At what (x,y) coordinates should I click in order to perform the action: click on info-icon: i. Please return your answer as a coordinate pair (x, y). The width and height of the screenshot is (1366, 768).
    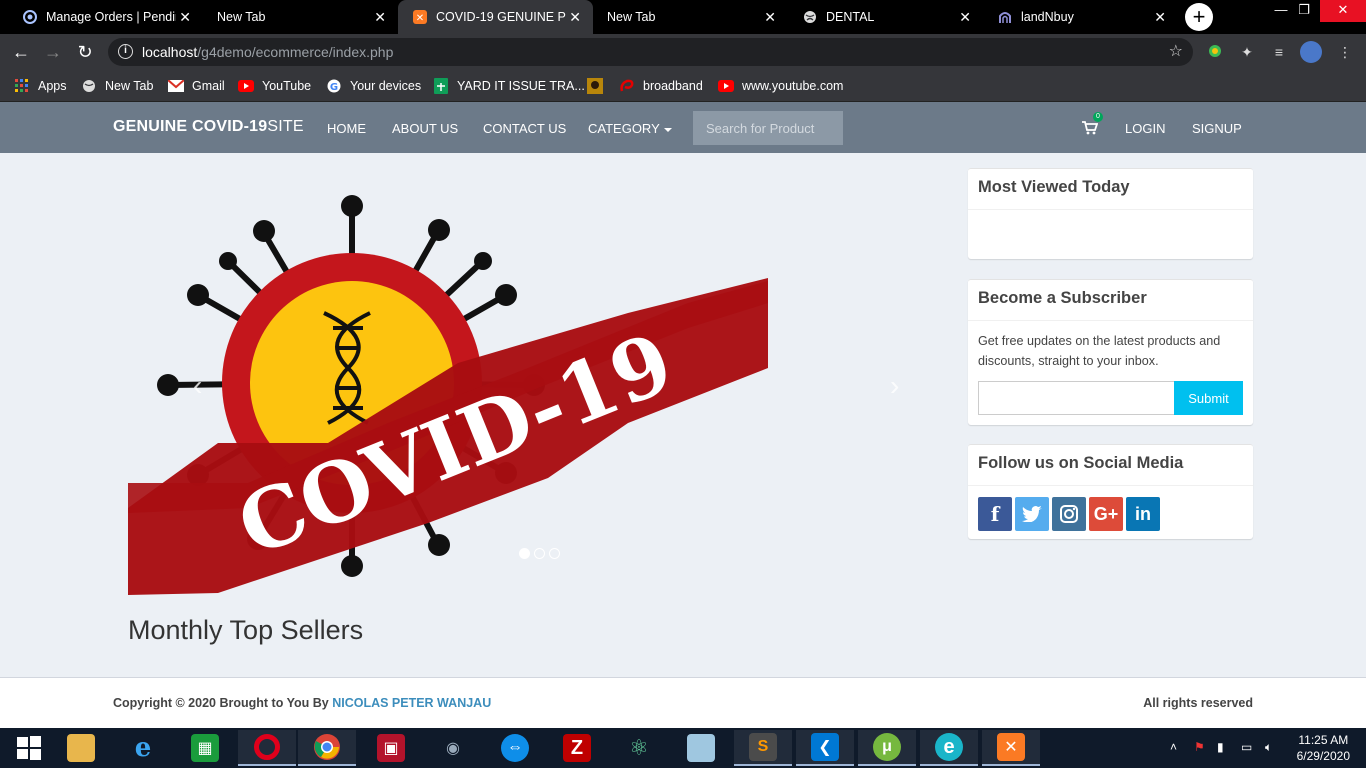
    Looking at the image, I should click on (125, 51).